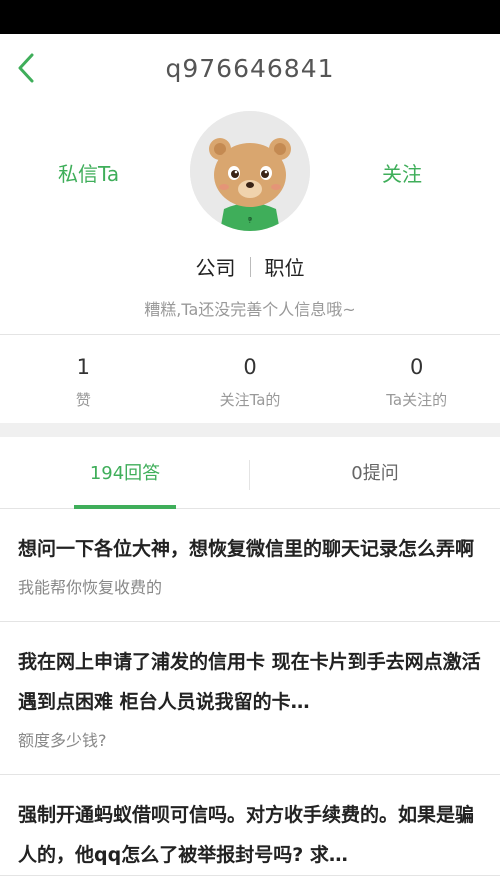 This screenshot has width=500, height=889. I want to click on stat-label: Ta关注的, so click(417, 400).